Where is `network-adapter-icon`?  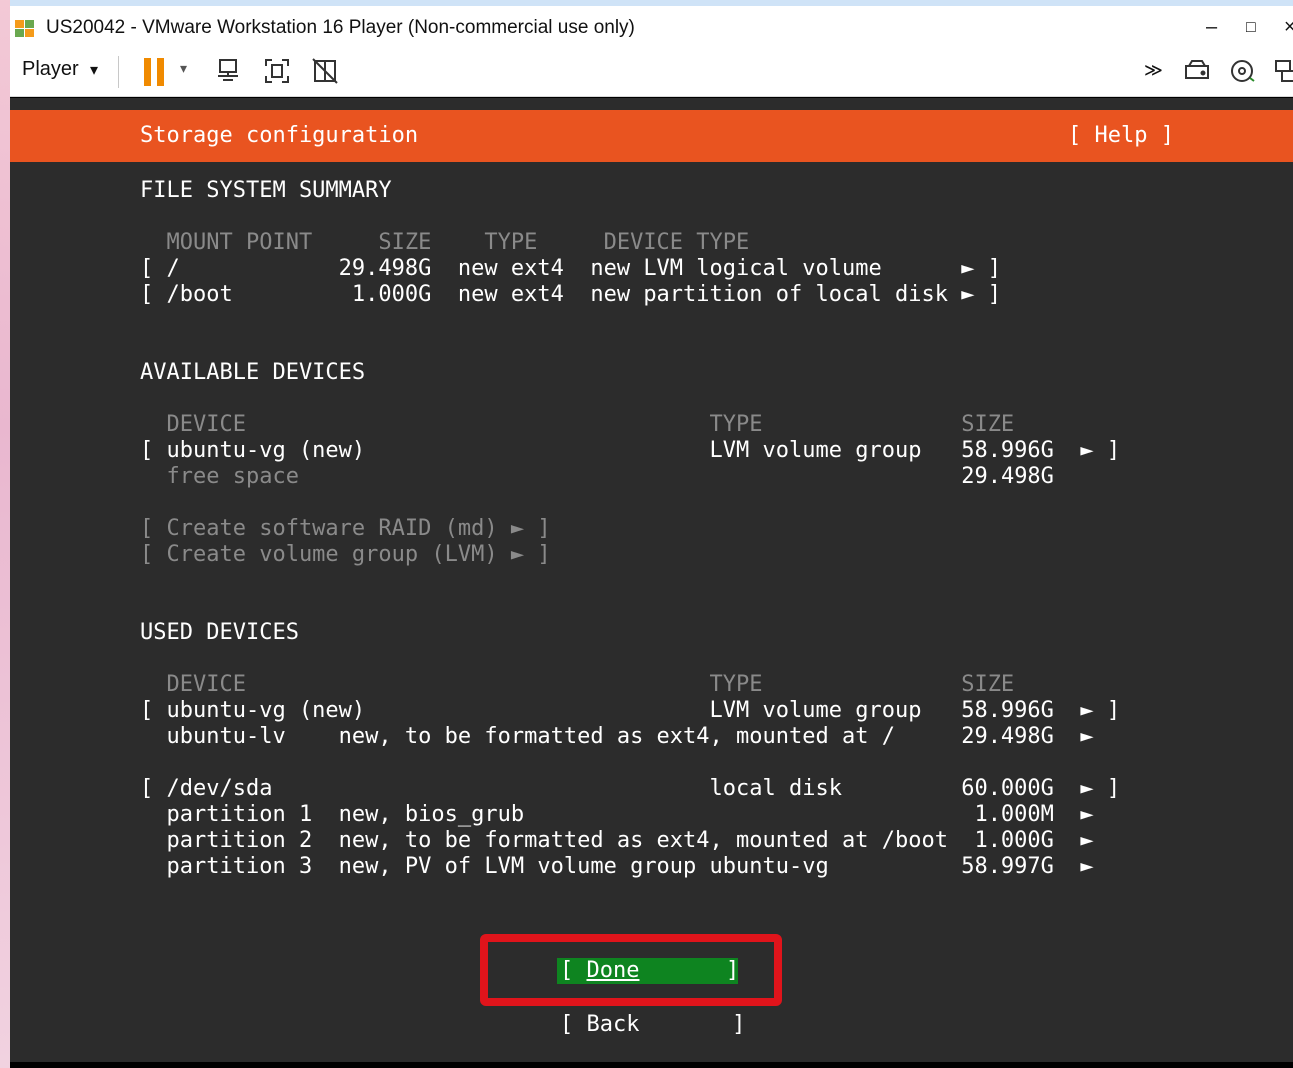 network-adapter-icon is located at coordinates (1282, 71).